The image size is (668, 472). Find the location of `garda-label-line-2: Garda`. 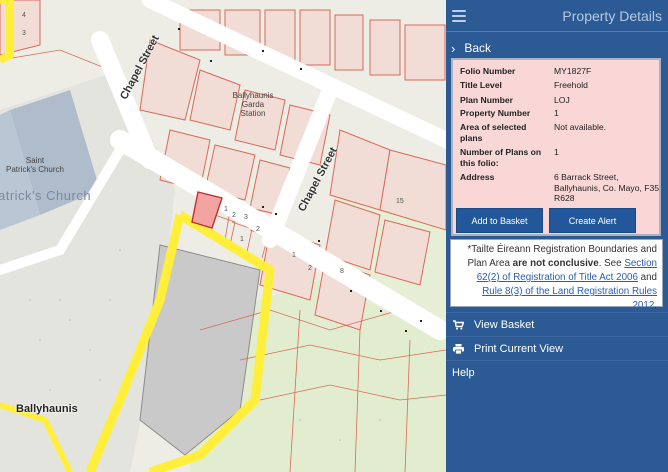

garda-label-line-2: Garda is located at coordinates (253, 104).